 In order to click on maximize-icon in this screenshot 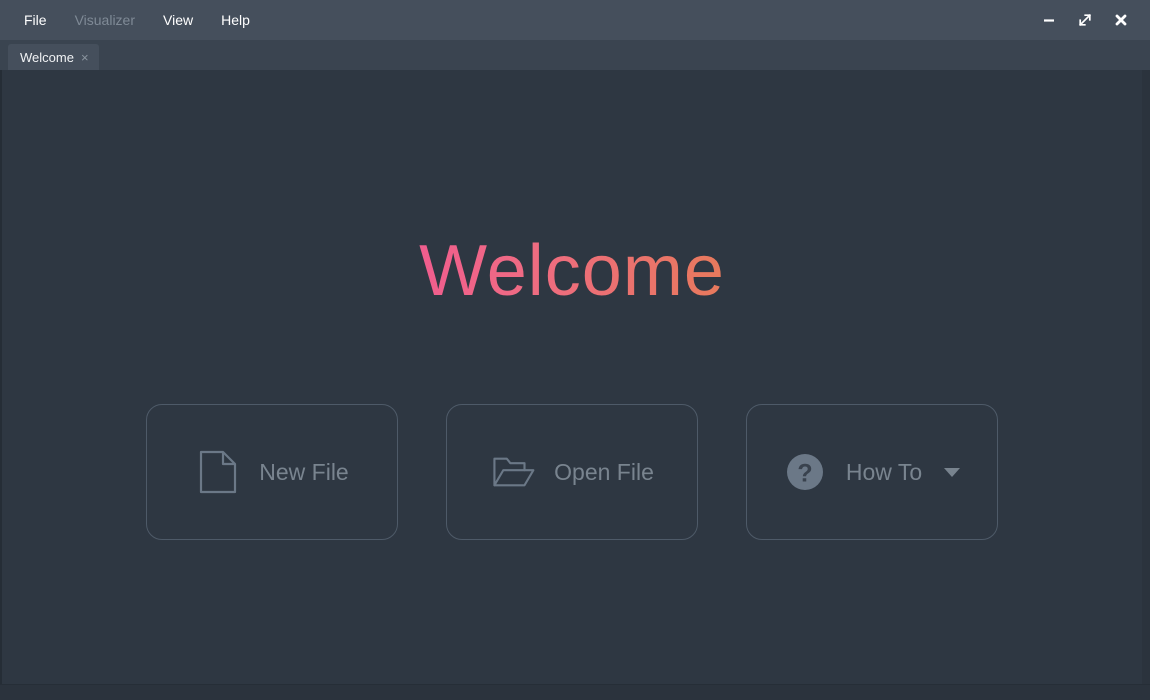, I will do `click(1085, 20)`.